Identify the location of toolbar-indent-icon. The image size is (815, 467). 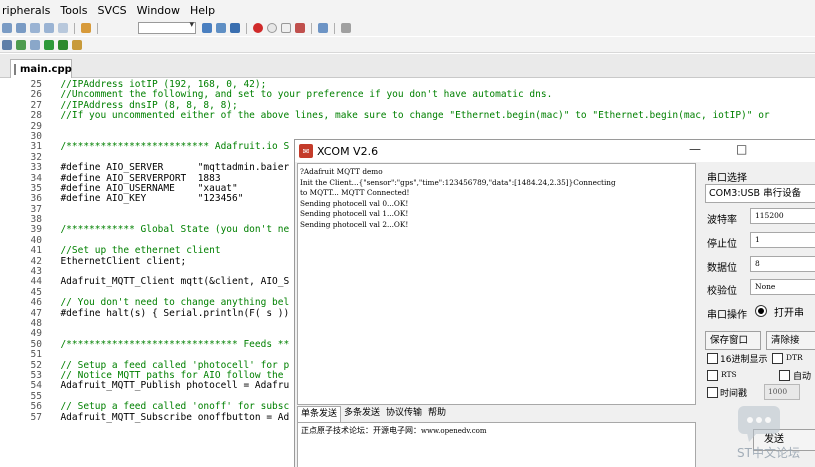
(7, 28).